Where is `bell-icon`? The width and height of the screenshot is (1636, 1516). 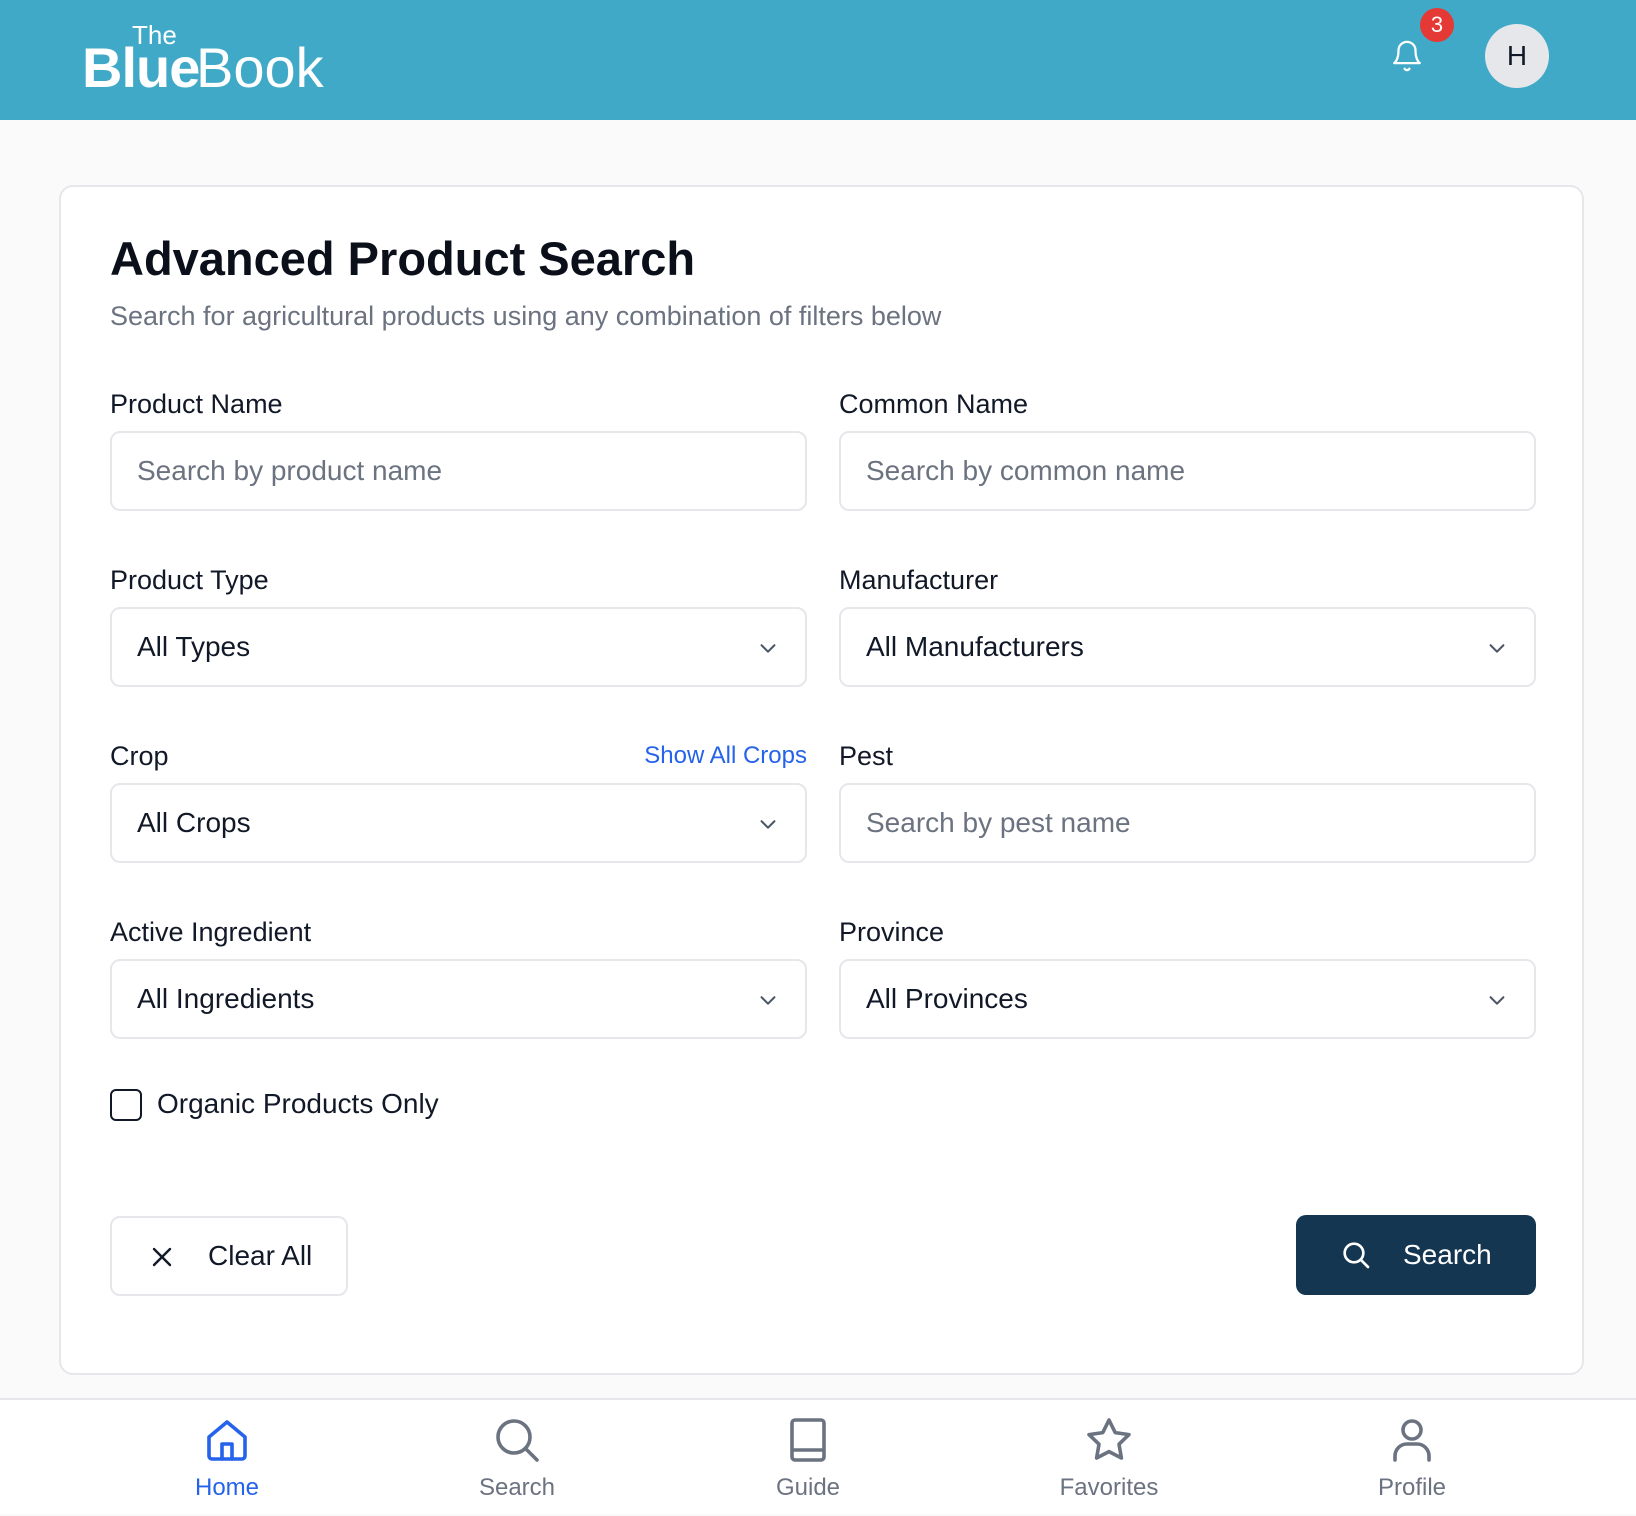
bell-icon is located at coordinates (1407, 56).